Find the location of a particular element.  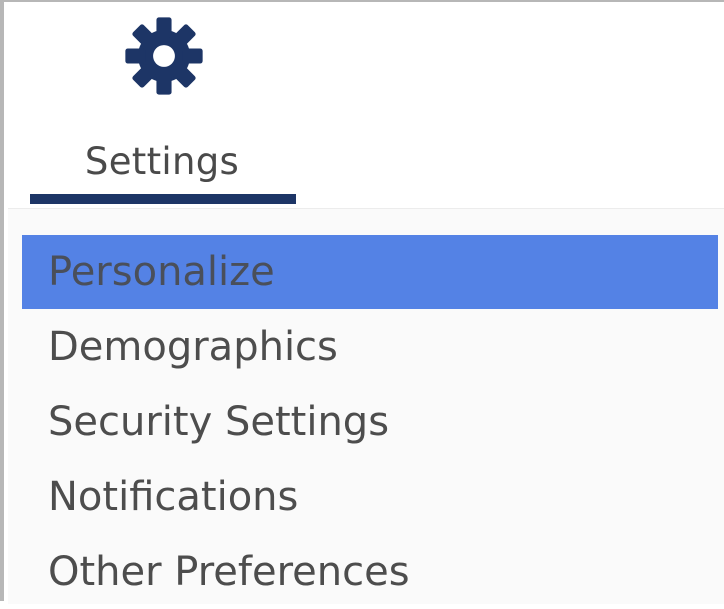

tab-settings: Settings is located at coordinates (162, 105).